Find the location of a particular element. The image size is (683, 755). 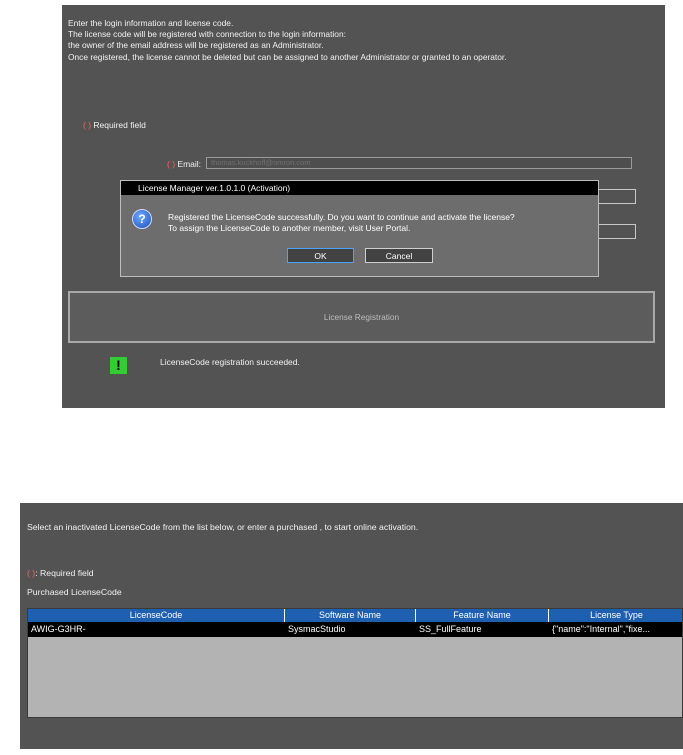

cell-software-name: SysmacStudio is located at coordinates (317, 629).